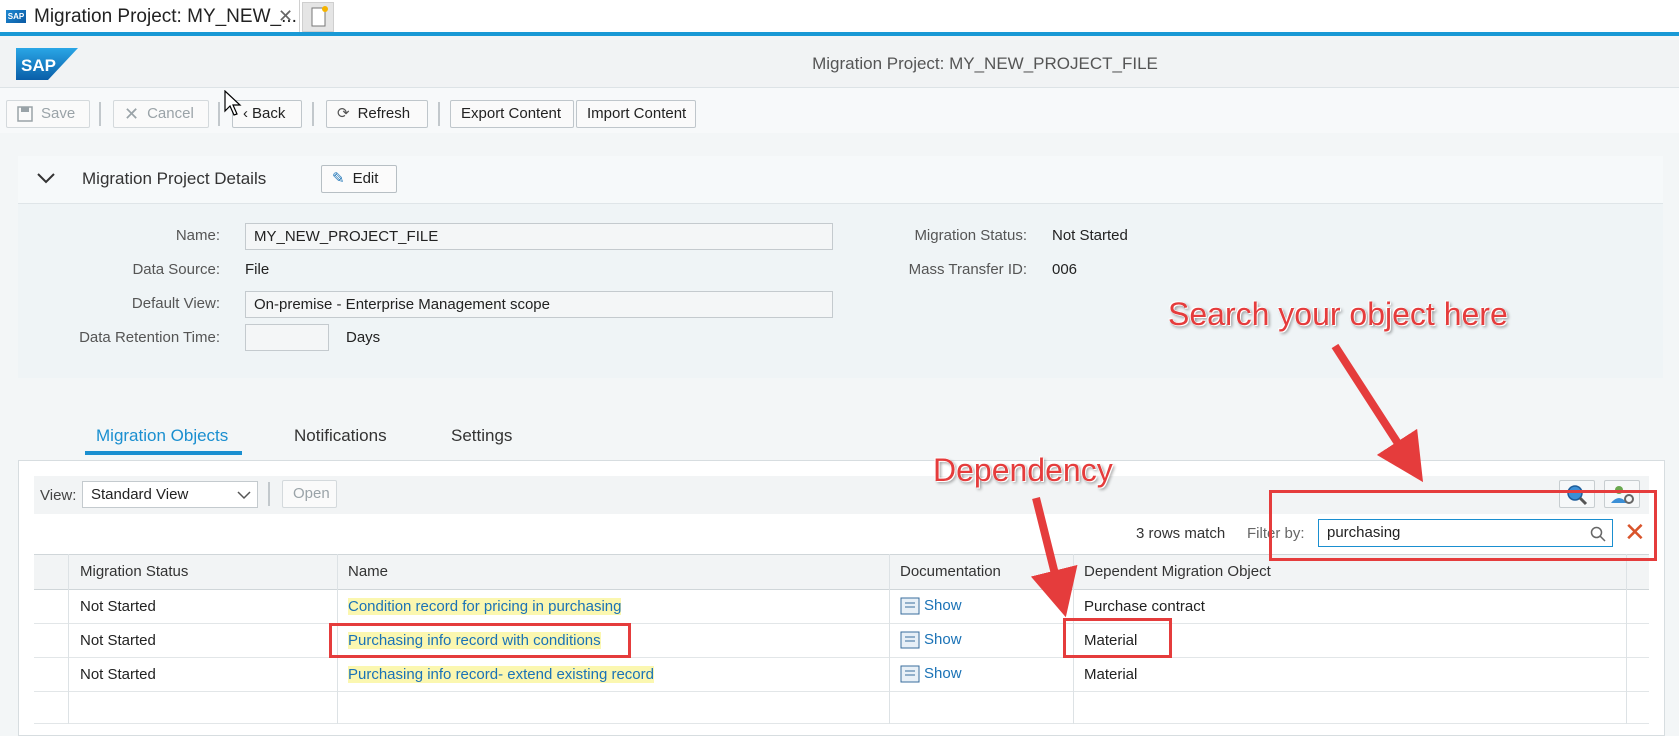 The height and width of the screenshot is (736, 1679). I want to click on arrow-to-filter, so click(1377, 413).